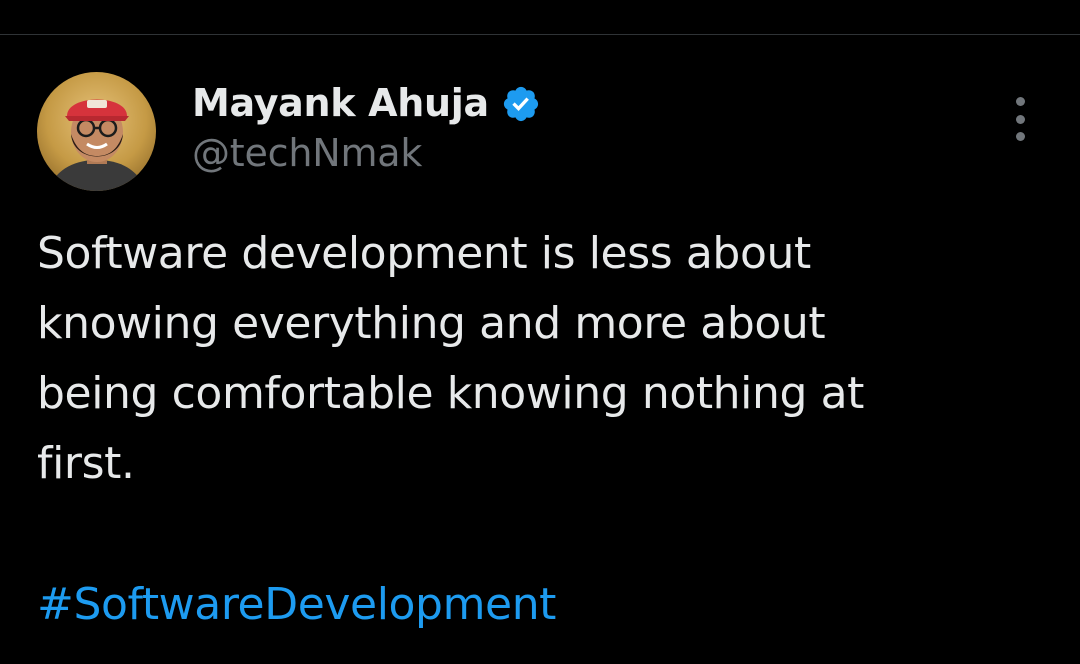 The image size is (1080, 664). What do you see at coordinates (86, 463) in the screenshot?
I see `tweet-text-line: first.` at bounding box center [86, 463].